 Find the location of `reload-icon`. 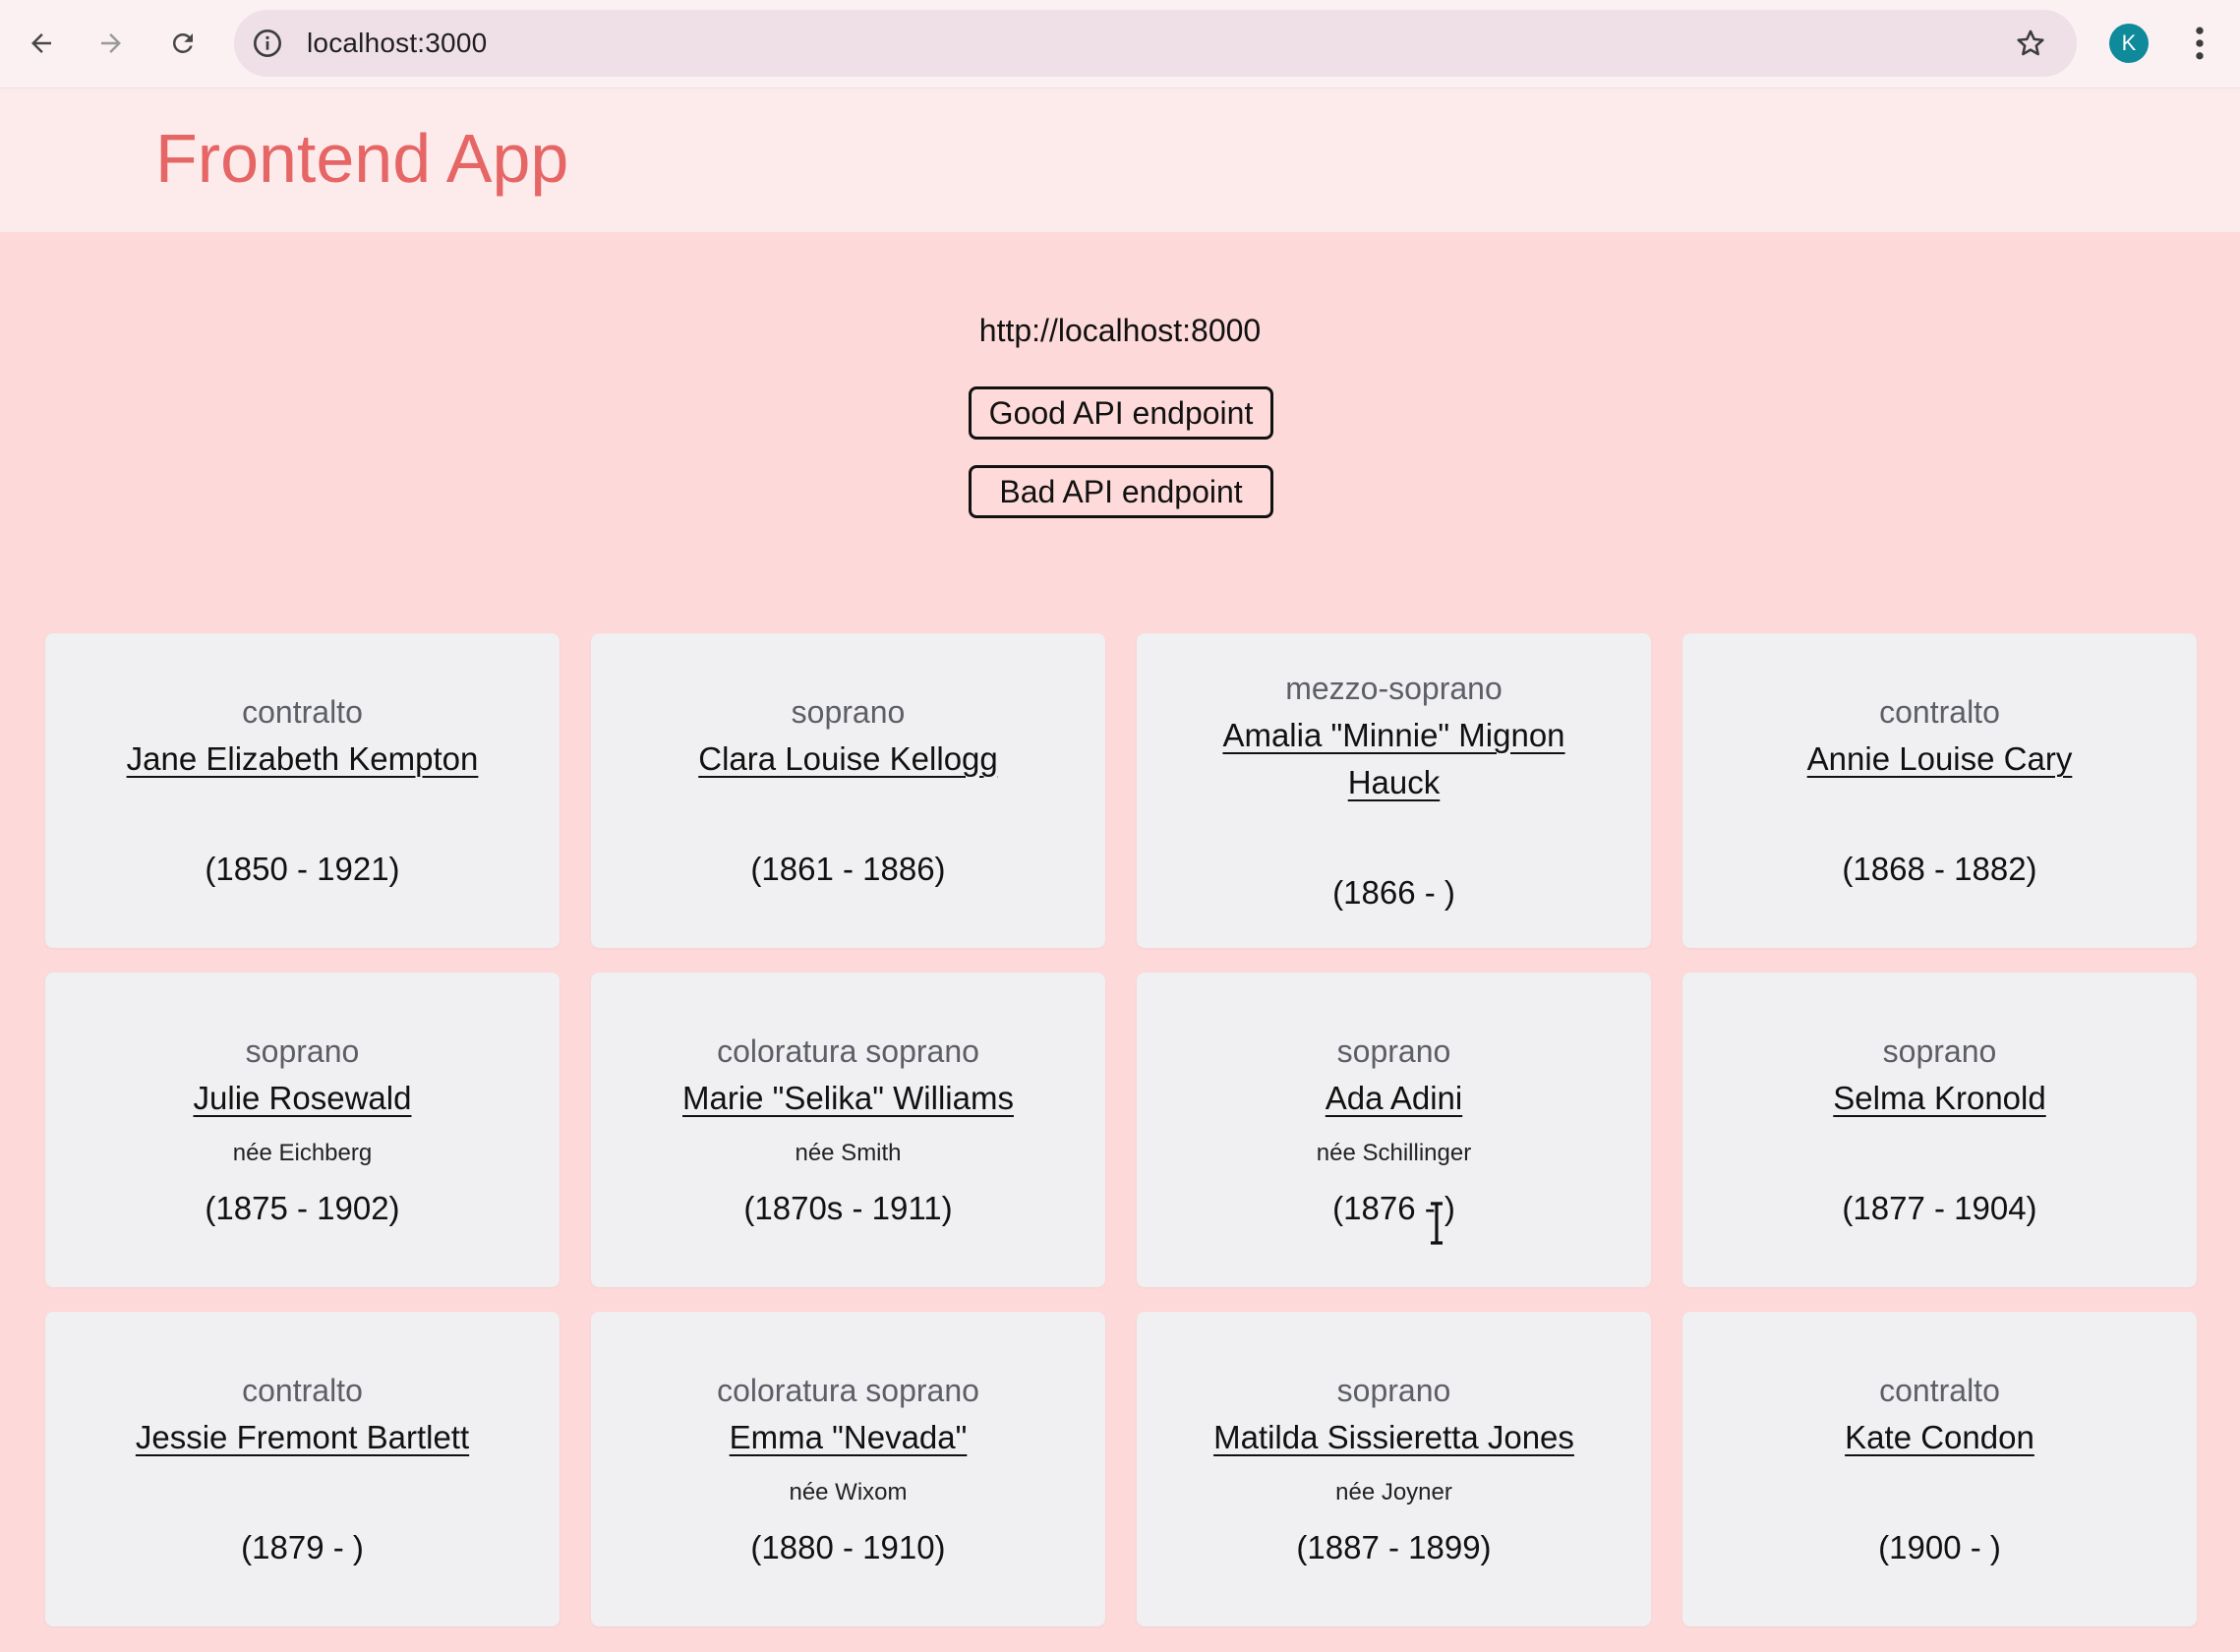

reload-icon is located at coordinates (182, 43).